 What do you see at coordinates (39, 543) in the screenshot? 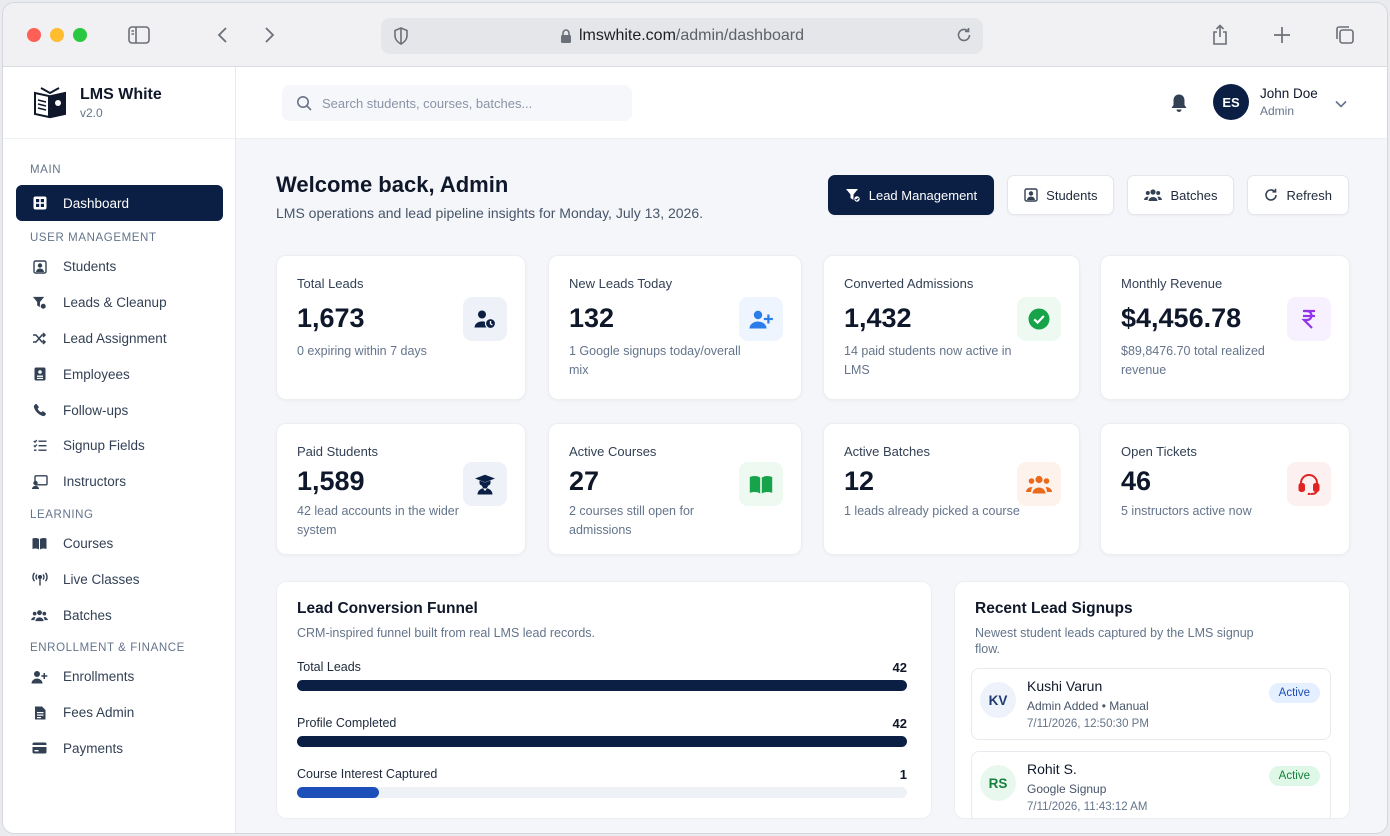
I see `book-icon` at bounding box center [39, 543].